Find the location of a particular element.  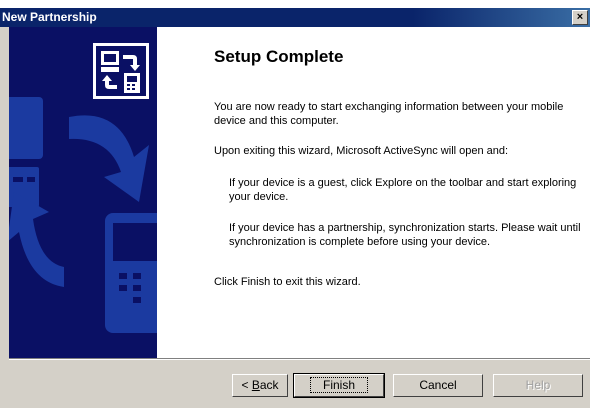

back-prefix: < is located at coordinates (246, 385).